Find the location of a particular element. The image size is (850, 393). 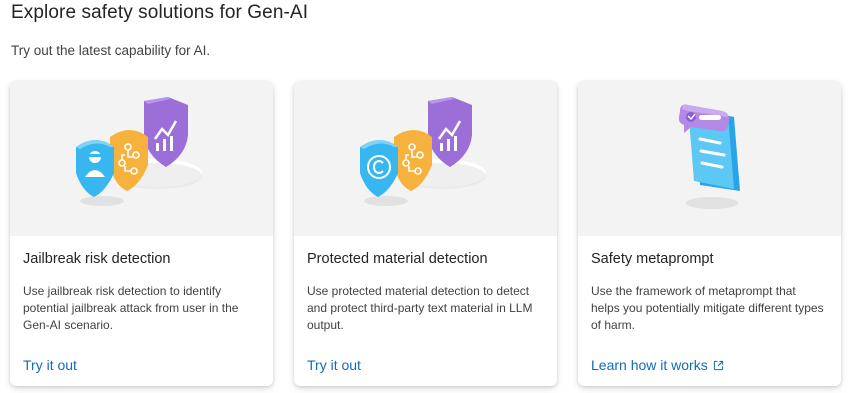

document-chat-illustration is located at coordinates (709, 156).